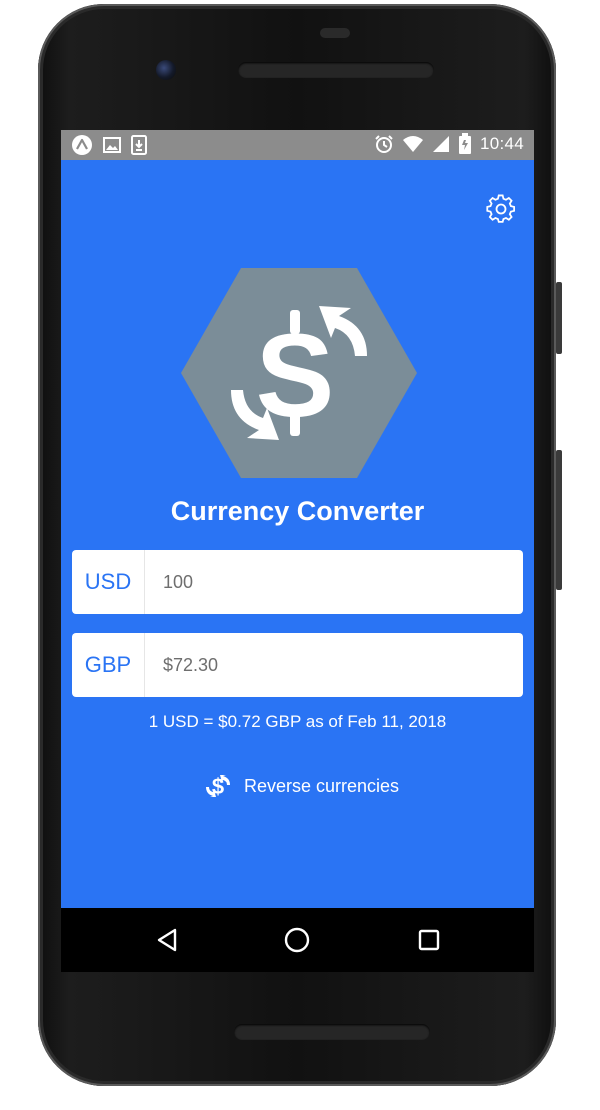 The image size is (600, 1110). What do you see at coordinates (335, 33) in the screenshot?
I see `earpiece-slot` at bounding box center [335, 33].